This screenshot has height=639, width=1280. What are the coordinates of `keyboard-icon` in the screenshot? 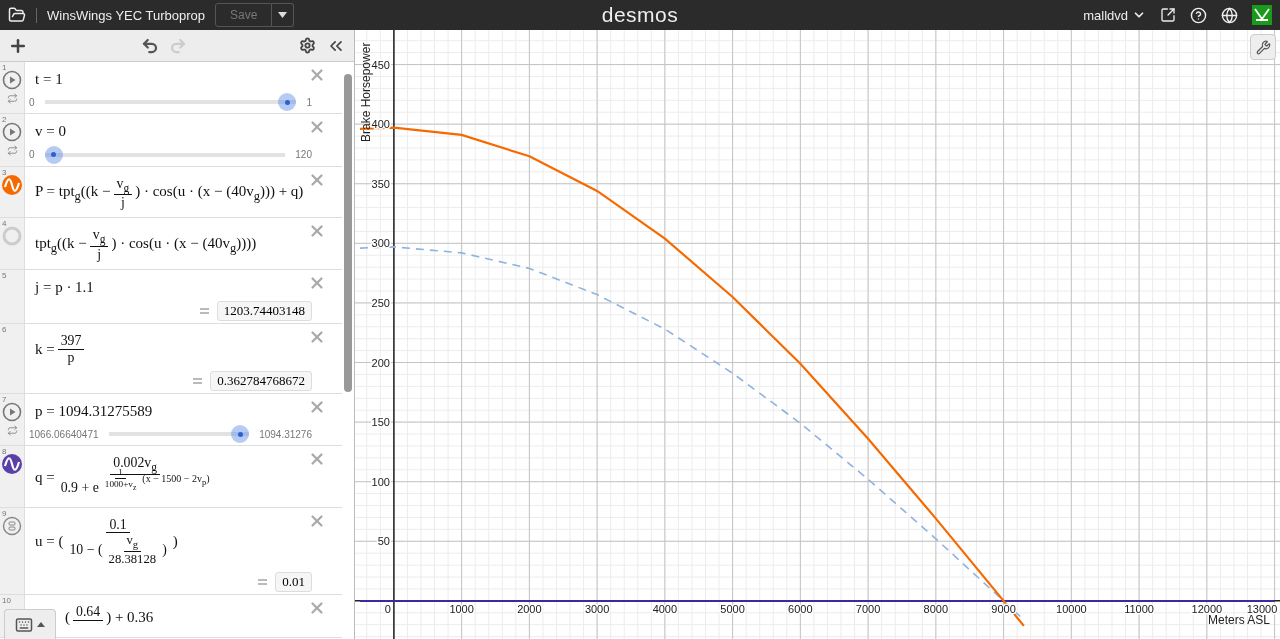 It's located at (24, 624).